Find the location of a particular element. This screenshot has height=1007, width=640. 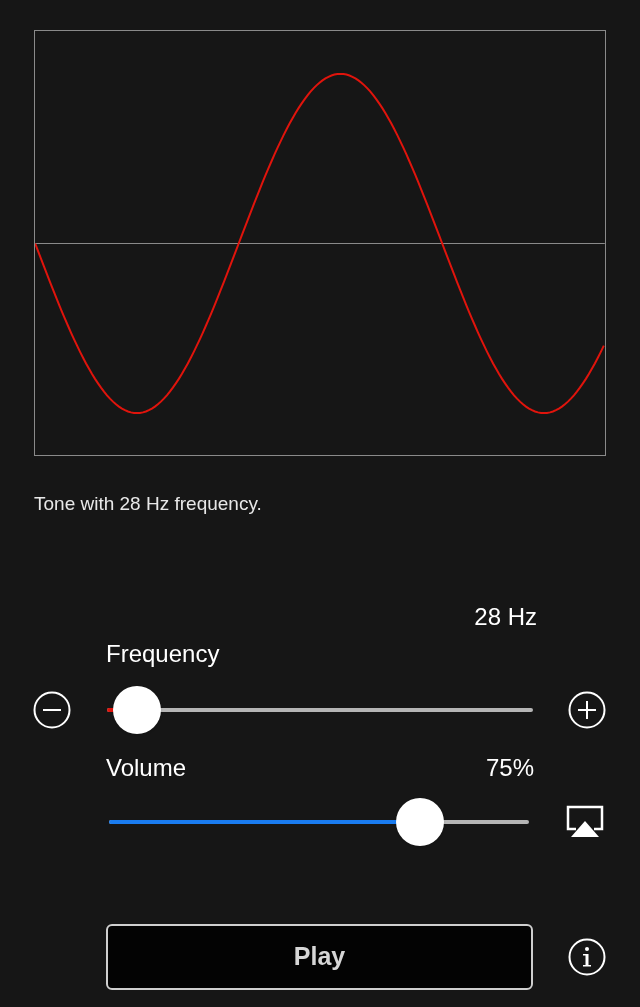

info-icon is located at coordinates (587, 956).